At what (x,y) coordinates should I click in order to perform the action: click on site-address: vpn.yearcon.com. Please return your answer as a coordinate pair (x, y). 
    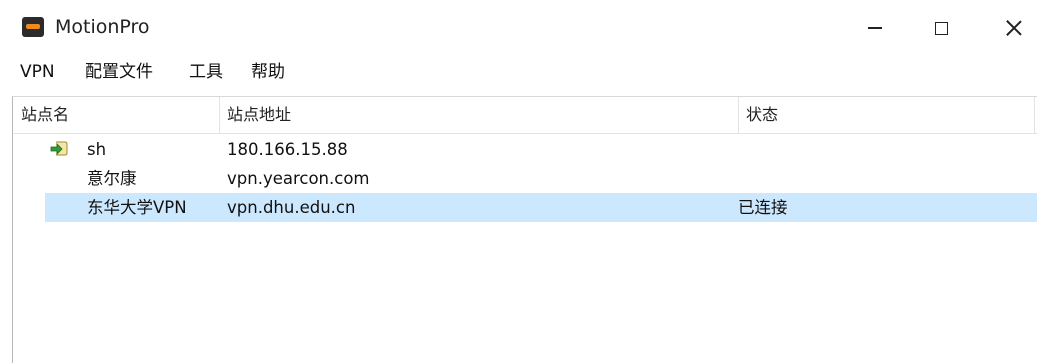
    Looking at the image, I should click on (298, 178).